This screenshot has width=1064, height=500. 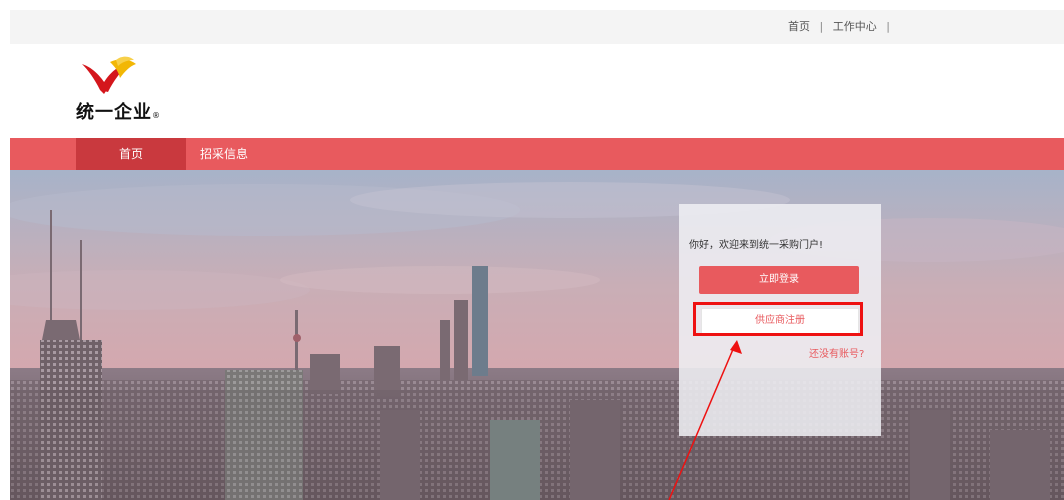 I want to click on login-panel: 你好，欢迎来到统一采购门户! 立即登录 供应商注册 还没有账号?, so click(x=780, y=320).